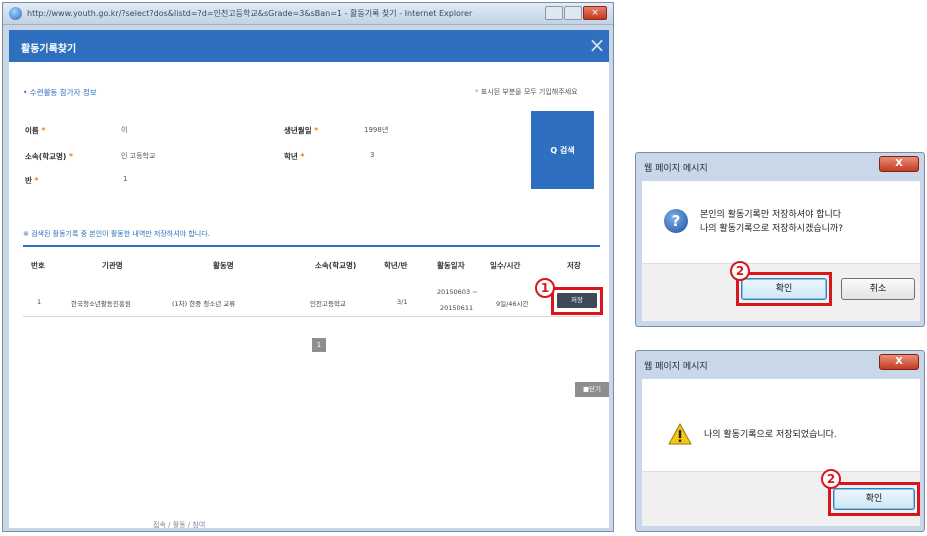 The image size is (927, 536). Describe the element at coordinates (402, 302) in the screenshot. I see `cell-grade-class: 3/1` at that location.